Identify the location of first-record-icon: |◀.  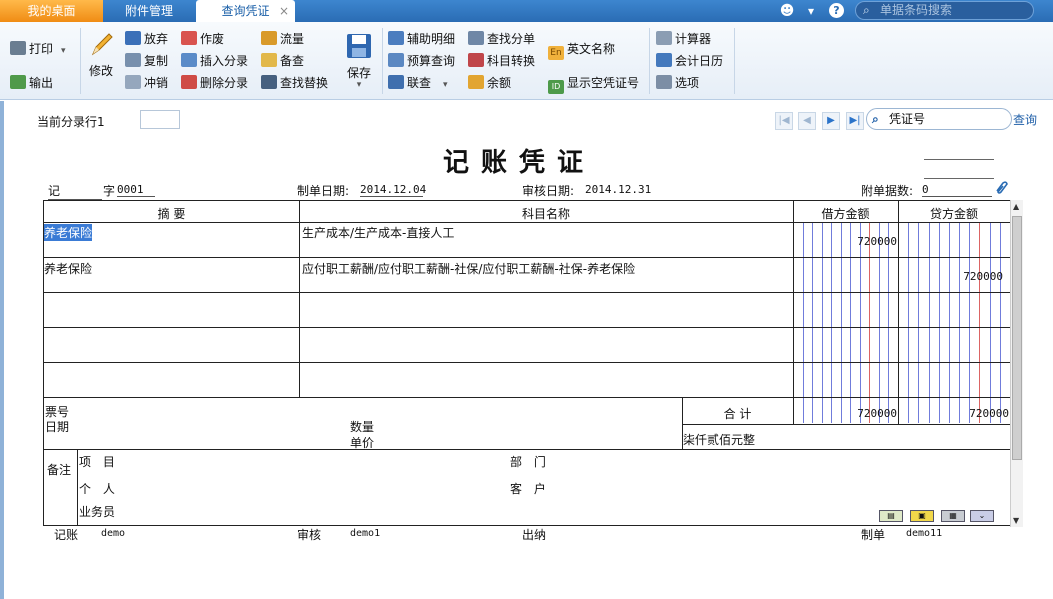
(784, 121).